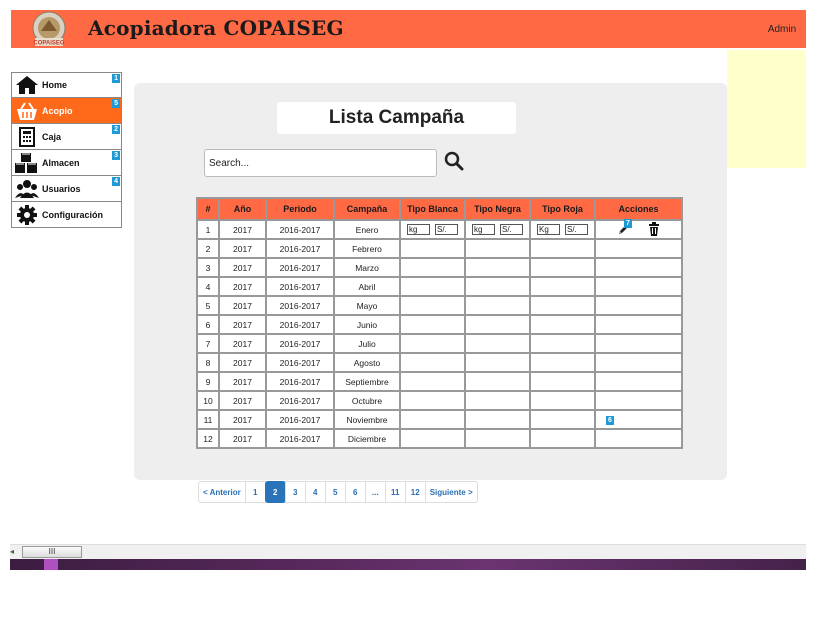  What do you see at coordinates (12, 551) in the screenshot?
I see `scroll-left-arrow-icon: ◂` at bounding box center [12, 551].